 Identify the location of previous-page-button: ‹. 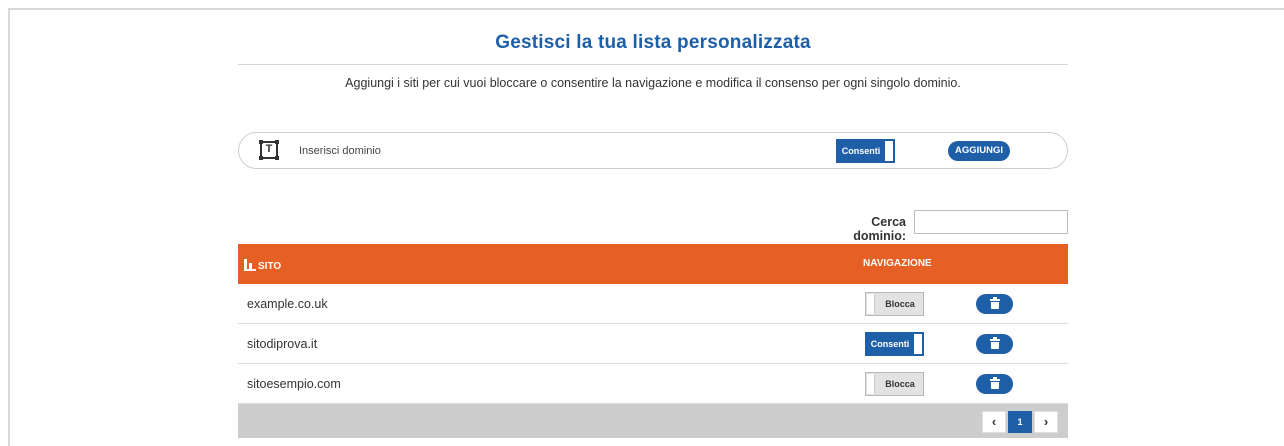
(994, 422).